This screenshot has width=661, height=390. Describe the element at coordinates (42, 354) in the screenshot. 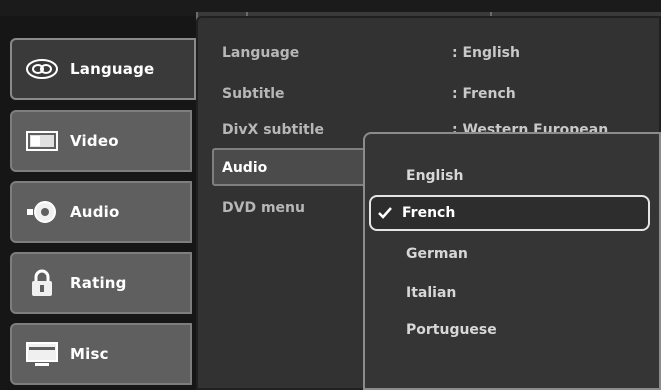

I see `monitor-icon` at that location.